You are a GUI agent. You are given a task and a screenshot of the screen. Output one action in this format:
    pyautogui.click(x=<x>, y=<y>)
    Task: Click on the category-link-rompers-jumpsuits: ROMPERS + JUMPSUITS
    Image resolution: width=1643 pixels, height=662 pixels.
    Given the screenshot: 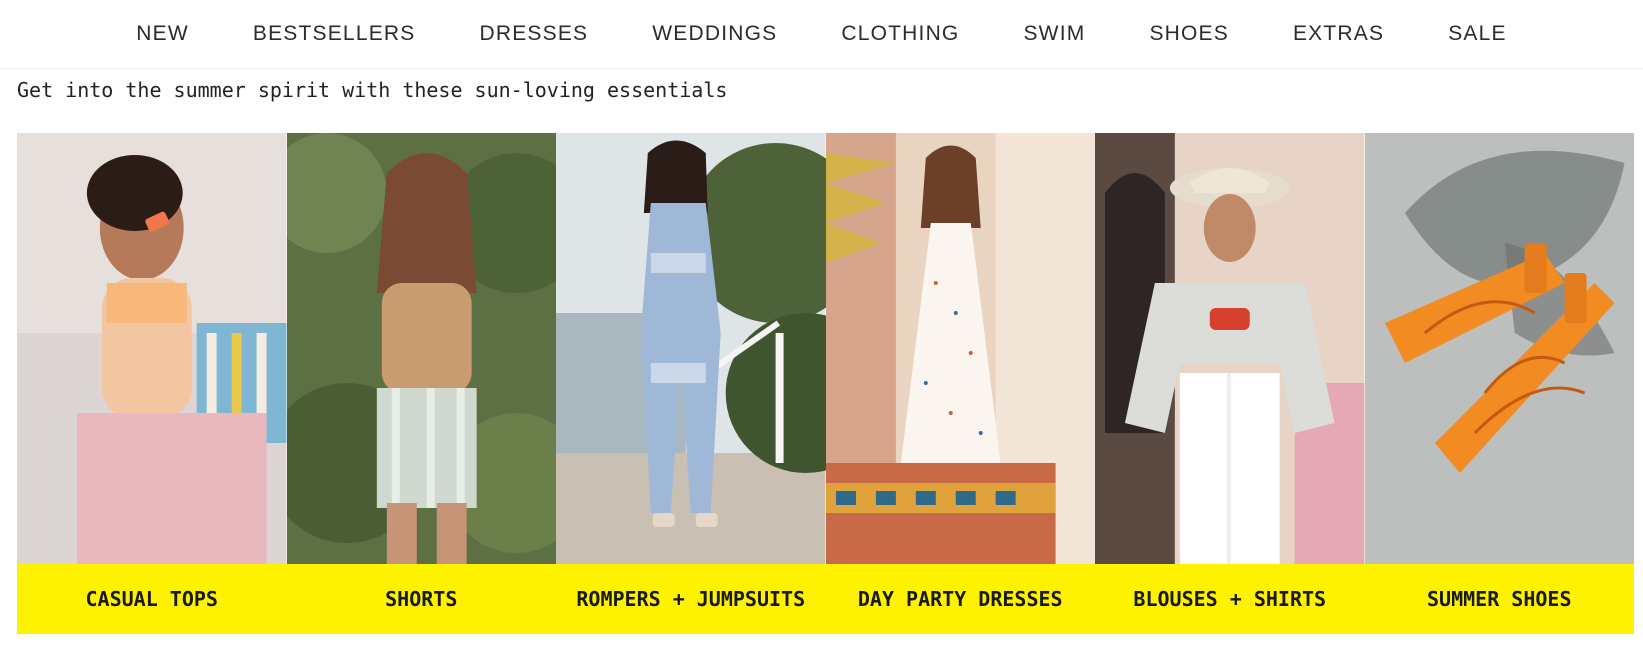 What is the action you would take?
    pyautogui.click(x=691, y=599)
    